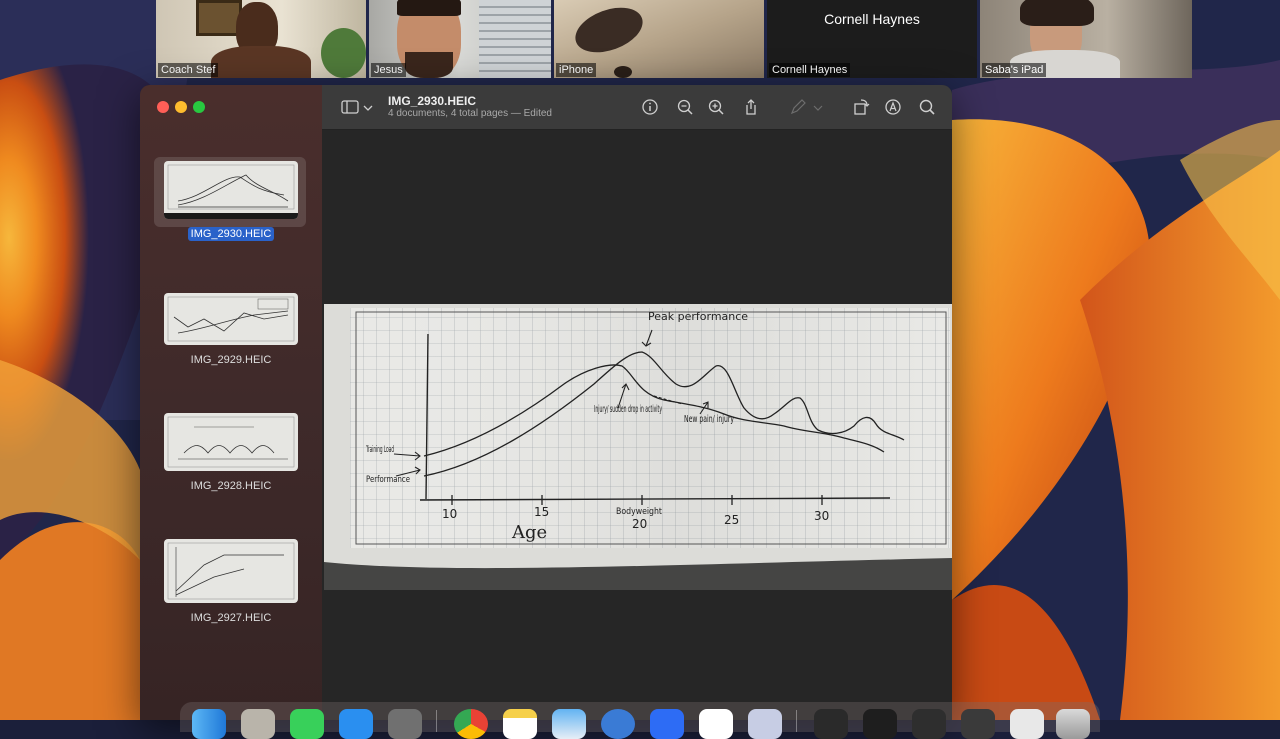 The height and width of the screenshot is (739, 1280). What do you see at coordinates (639, 524) in the screenshot?
I see `x-tick-label: 20` at bounding box center [639, 524].